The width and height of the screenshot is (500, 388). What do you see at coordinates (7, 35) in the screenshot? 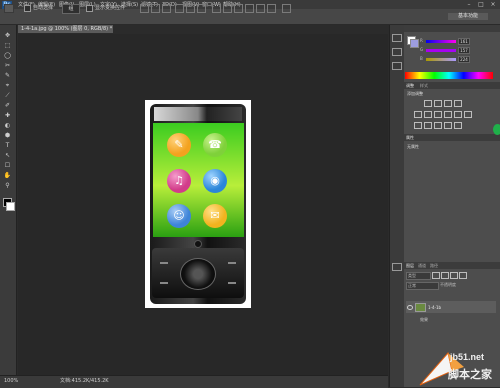
I see `move-tool-icon: ✥` at bounding box center [7, 35].